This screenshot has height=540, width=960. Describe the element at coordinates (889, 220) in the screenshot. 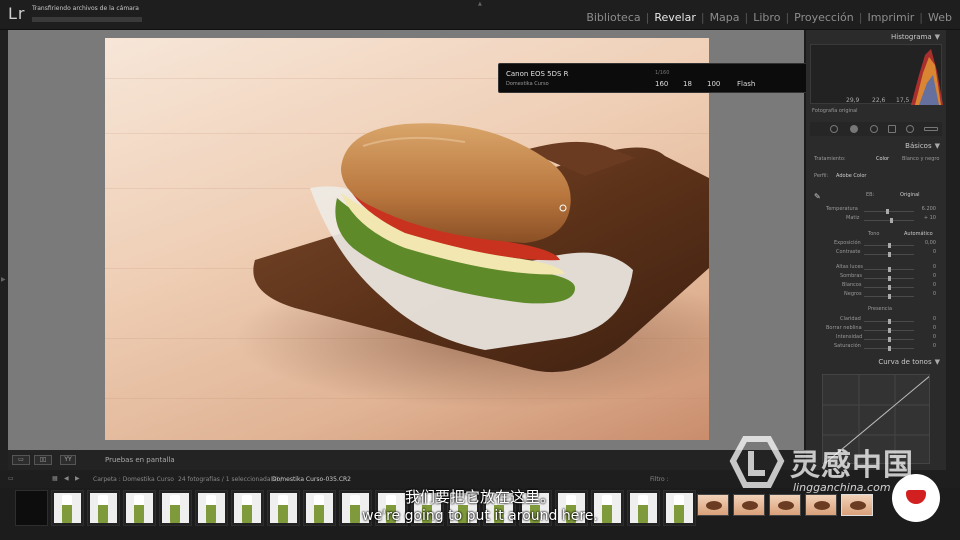

I see `tint-slider` at that location.